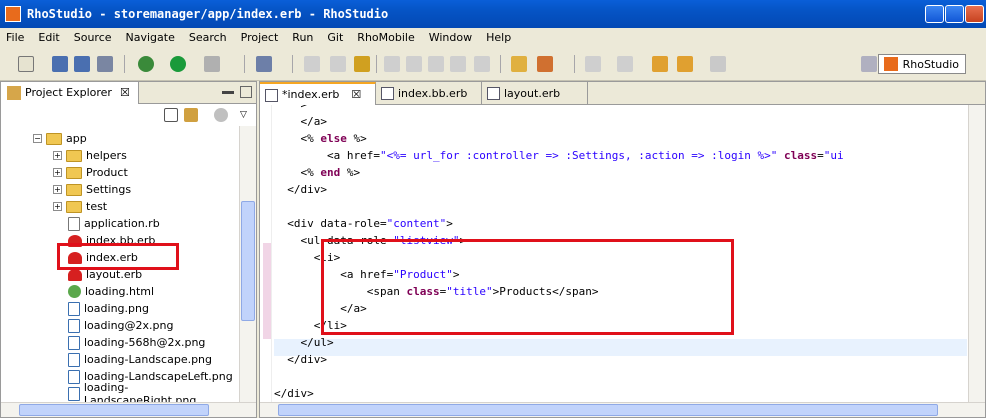  Describe the element at coordinates (593, 64) in the screenshot. I see `next-annotation-icon` at that location.